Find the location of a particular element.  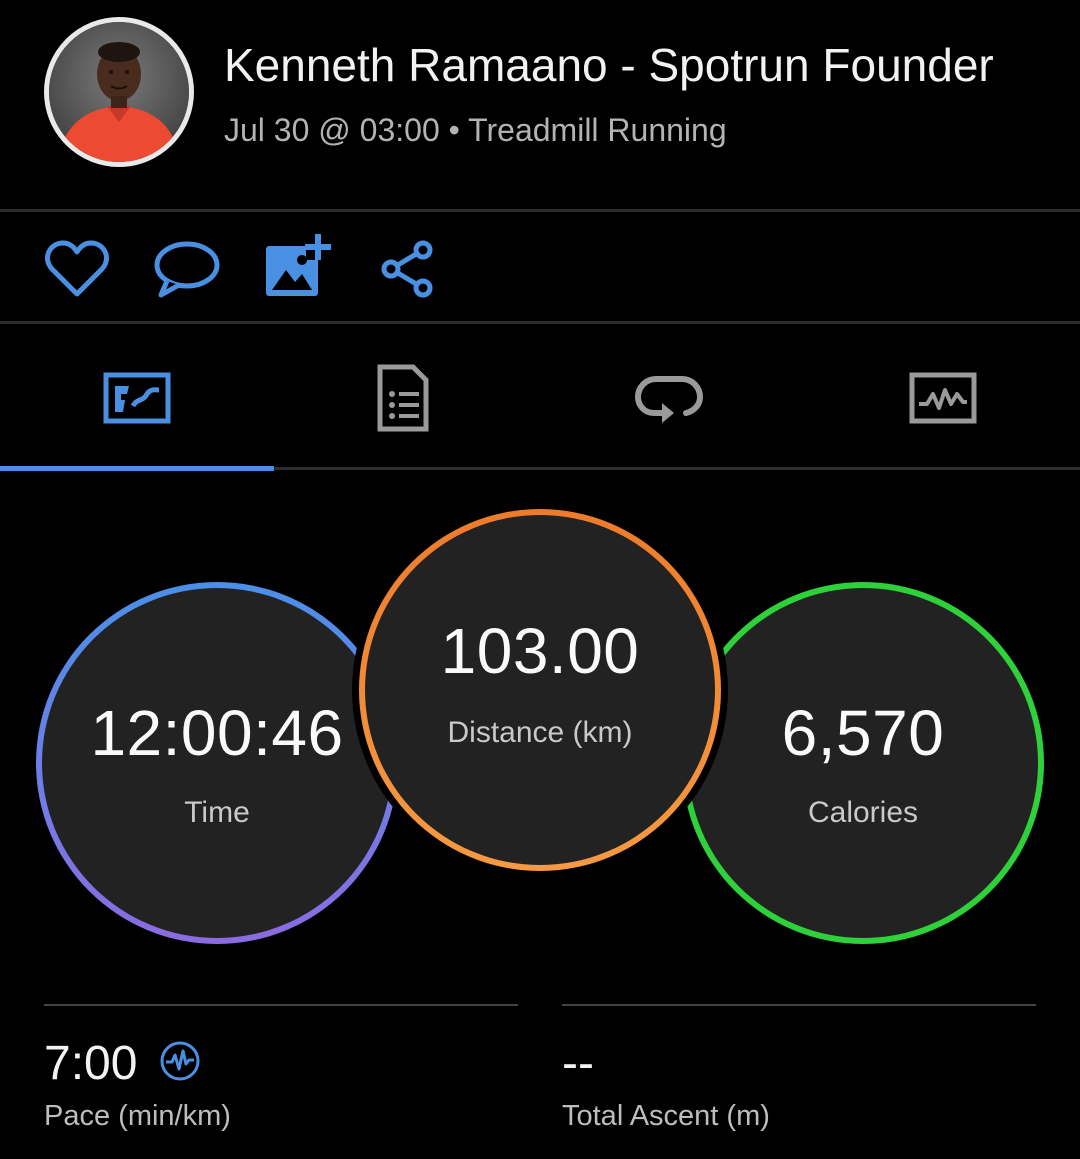

tab-charts is located at coordinates (943, 400).